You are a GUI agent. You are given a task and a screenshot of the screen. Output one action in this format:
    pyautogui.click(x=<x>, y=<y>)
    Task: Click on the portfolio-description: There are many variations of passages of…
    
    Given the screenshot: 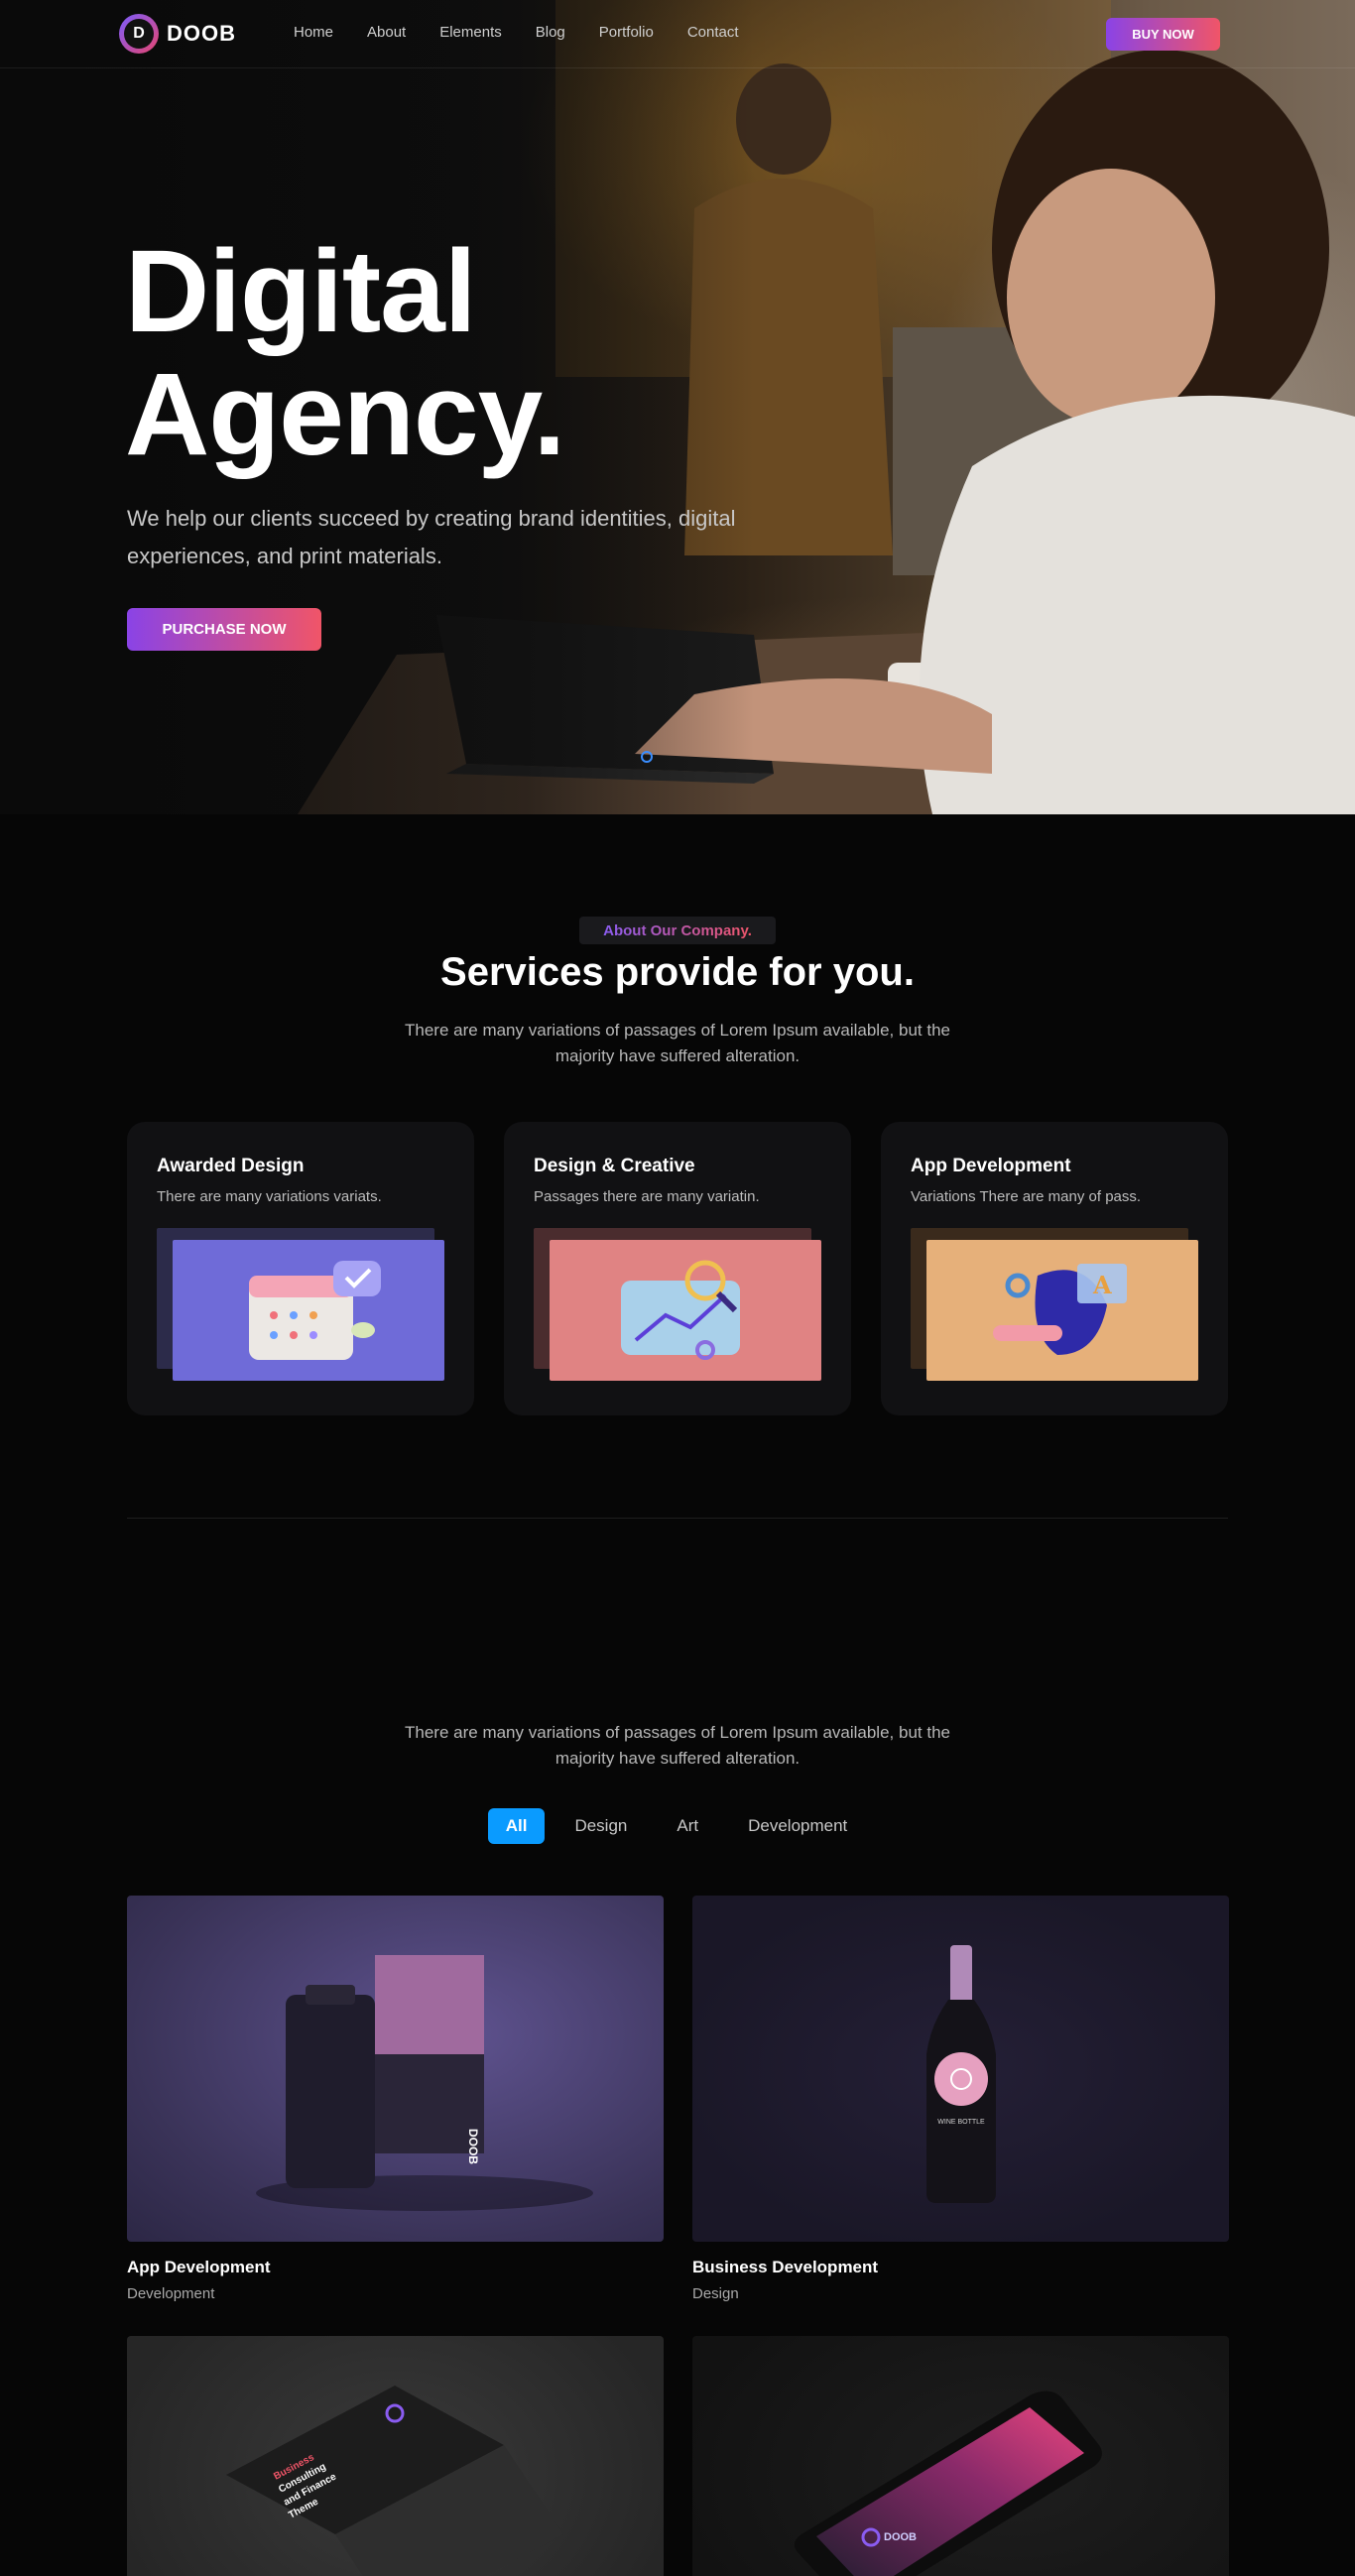 What is the action you would take?
    pyautogui.click(x=677, y=1745)
    